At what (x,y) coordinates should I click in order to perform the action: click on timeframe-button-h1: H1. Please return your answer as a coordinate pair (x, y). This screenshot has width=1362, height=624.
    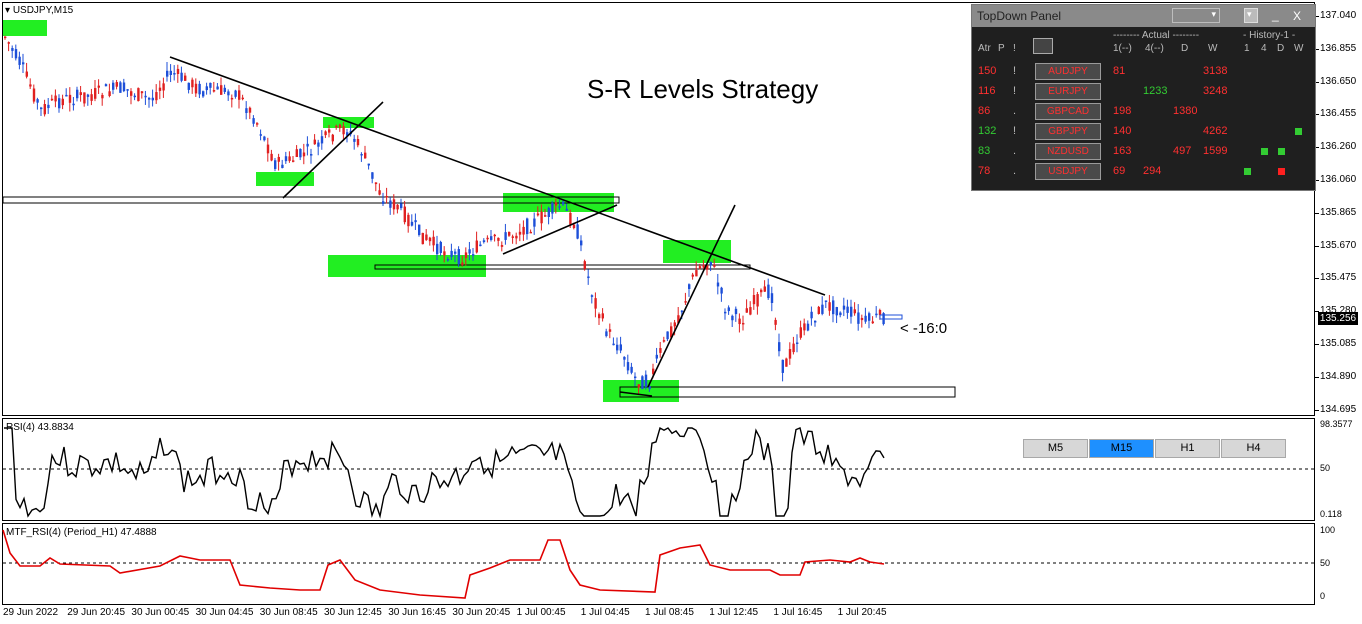
    Looking at the image, I should click on (1187, 448).